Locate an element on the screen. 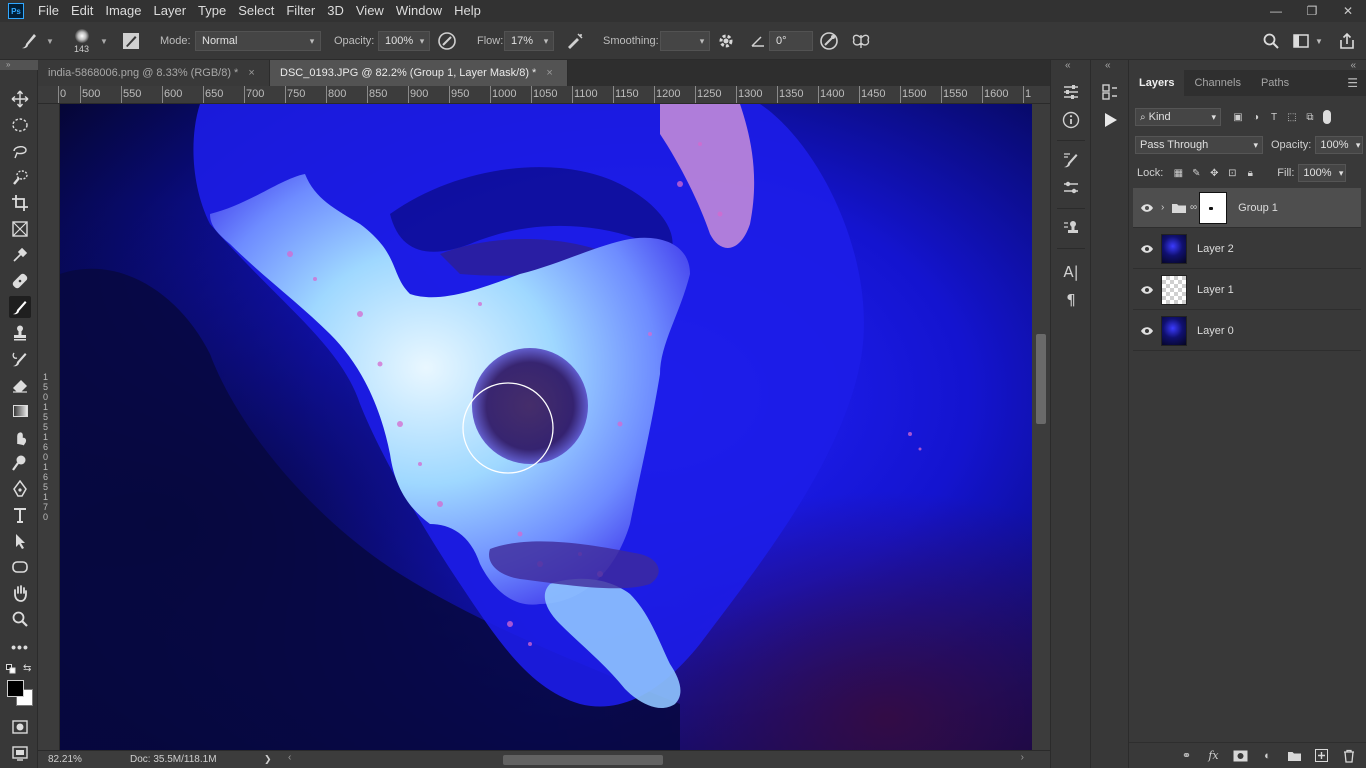 The width and height of the screenshot is (1366, 768). delete-layer-trash-icon is located at coordinates (1348, 755).